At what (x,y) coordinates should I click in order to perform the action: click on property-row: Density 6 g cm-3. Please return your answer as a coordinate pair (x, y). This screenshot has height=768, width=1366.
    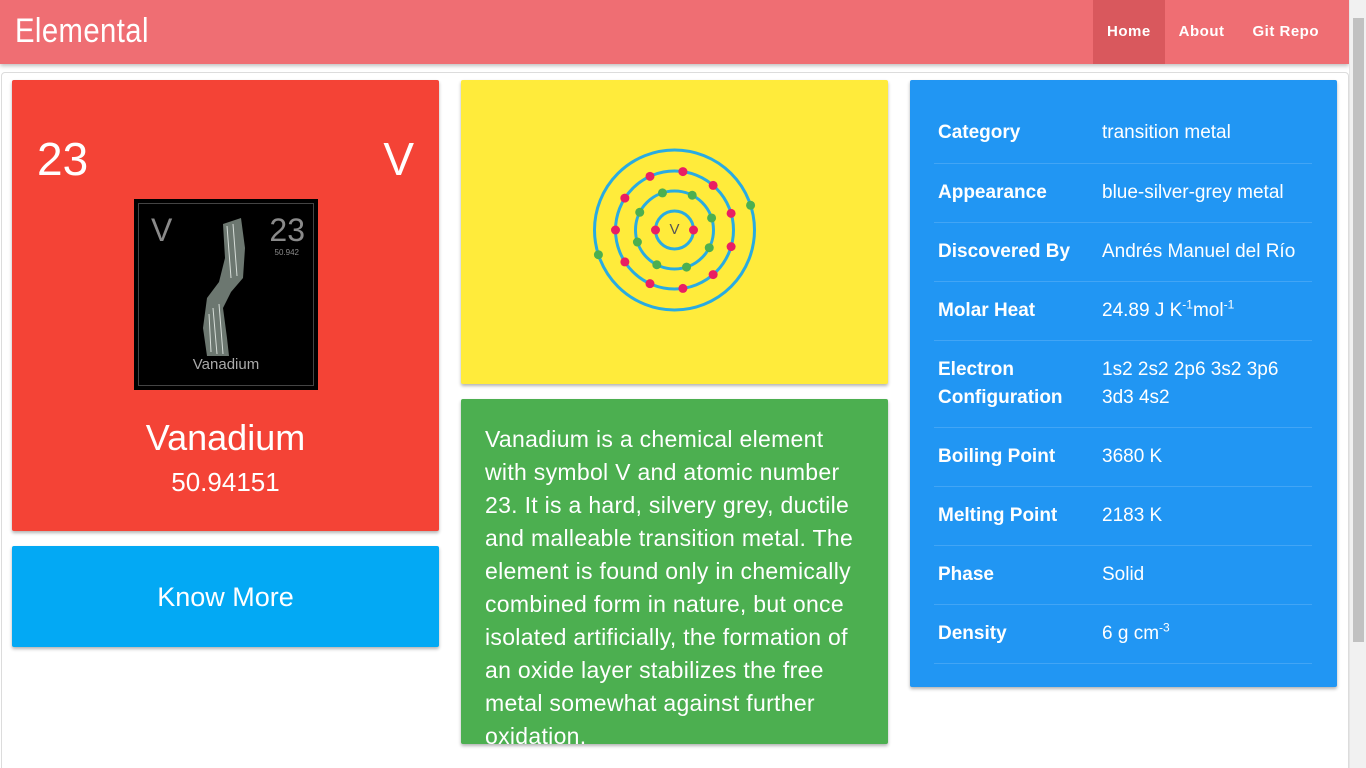
    Looking at the image, I should click on (1123, 634).